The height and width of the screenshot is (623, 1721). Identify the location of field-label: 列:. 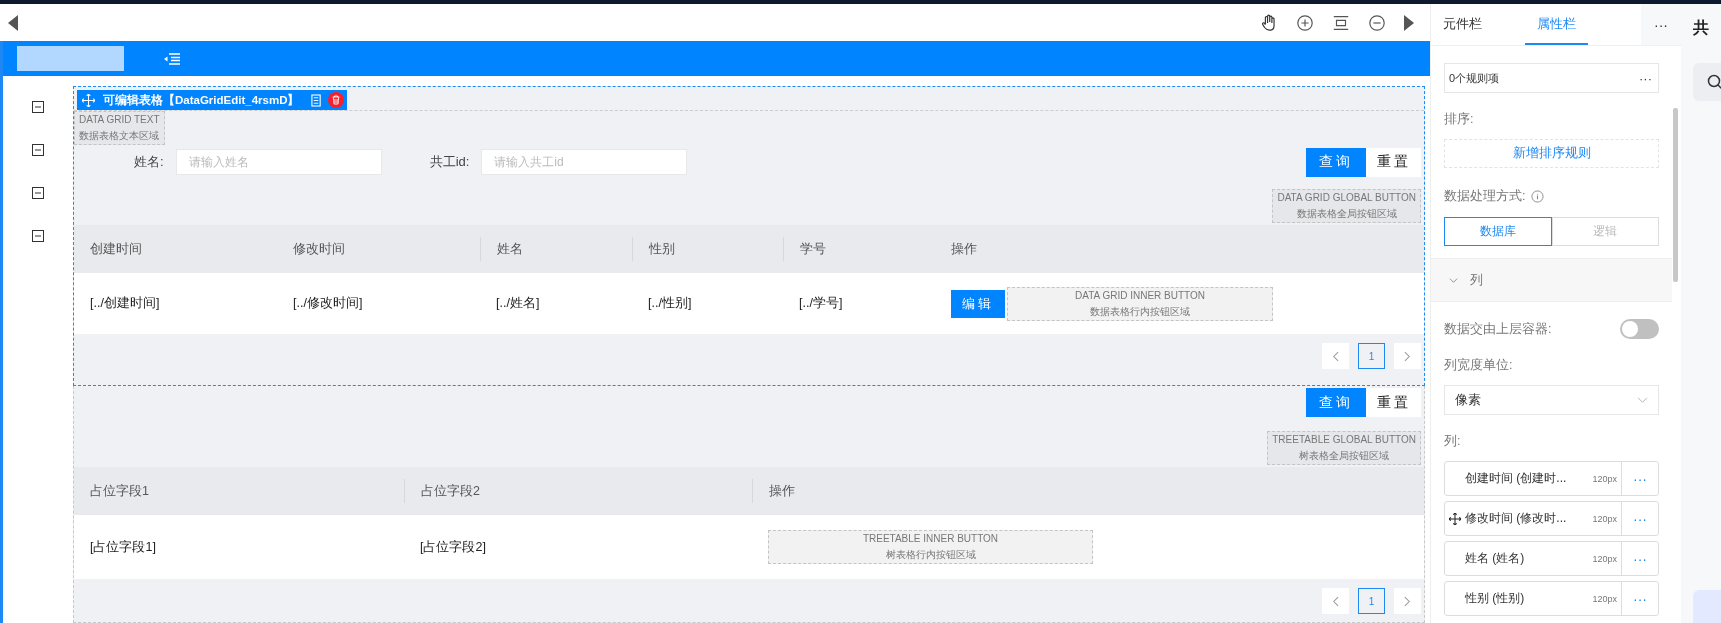
(1453, 441).